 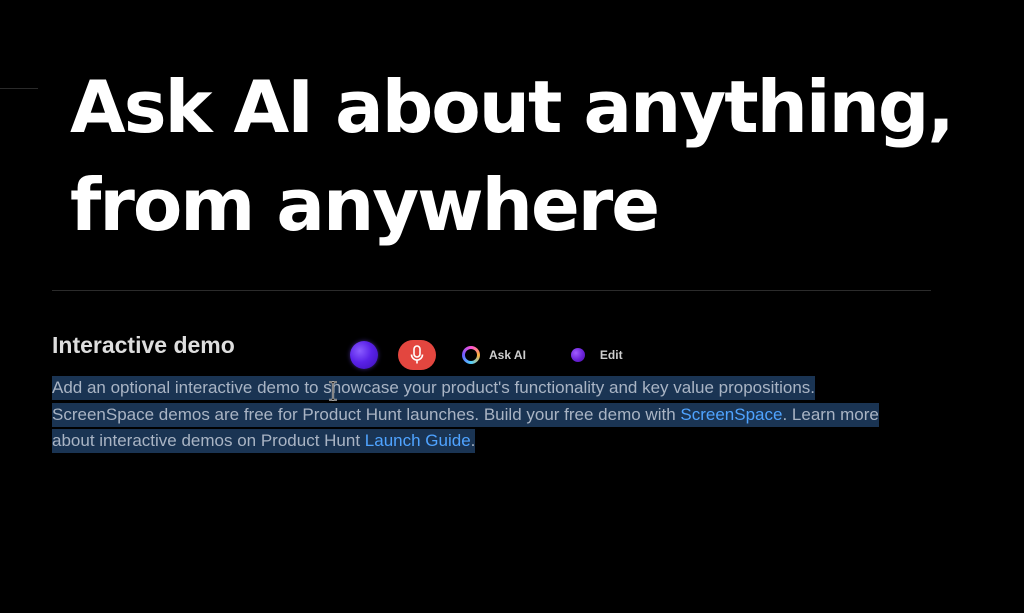 What do you see at coordinates (471, 355) in the screenshot?
I see `gradient-ring-icon` at bounding box center [471, 355].